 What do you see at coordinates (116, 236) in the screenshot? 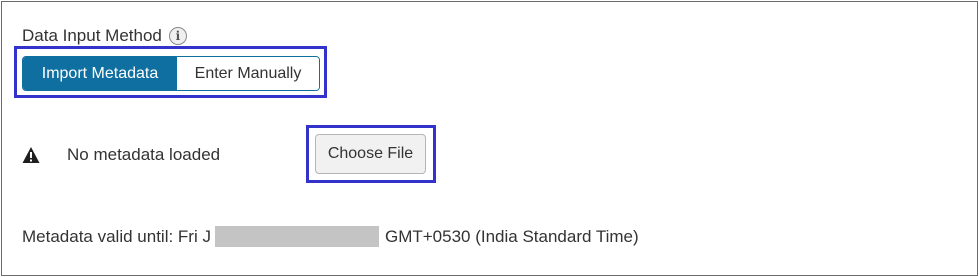
I see `validity-prefix: Metadata valid until: Fri J` at bounding box center [116, 236].